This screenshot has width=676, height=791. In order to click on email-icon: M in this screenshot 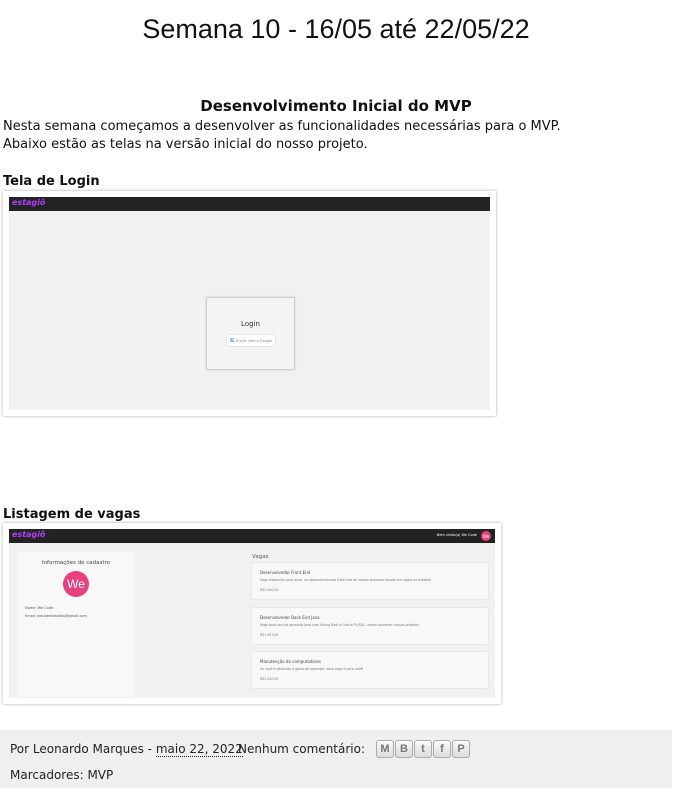, I will do `click(385, 749)`.